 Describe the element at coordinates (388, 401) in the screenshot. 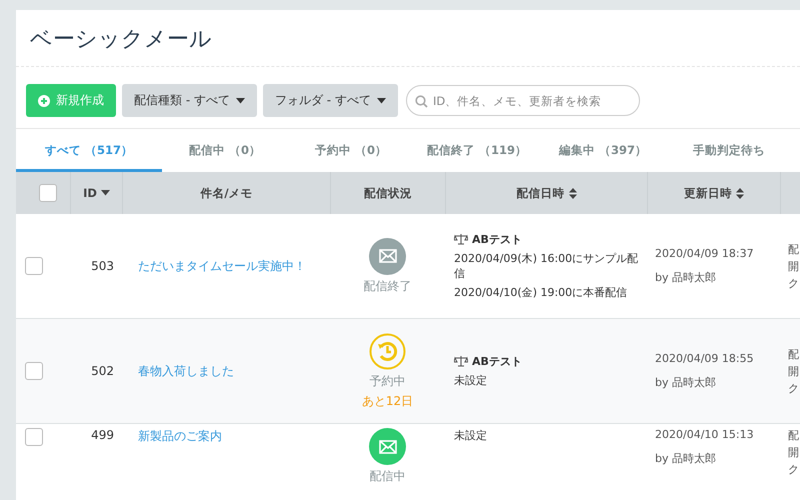

I see `remaining-days: あと12日` at that location.